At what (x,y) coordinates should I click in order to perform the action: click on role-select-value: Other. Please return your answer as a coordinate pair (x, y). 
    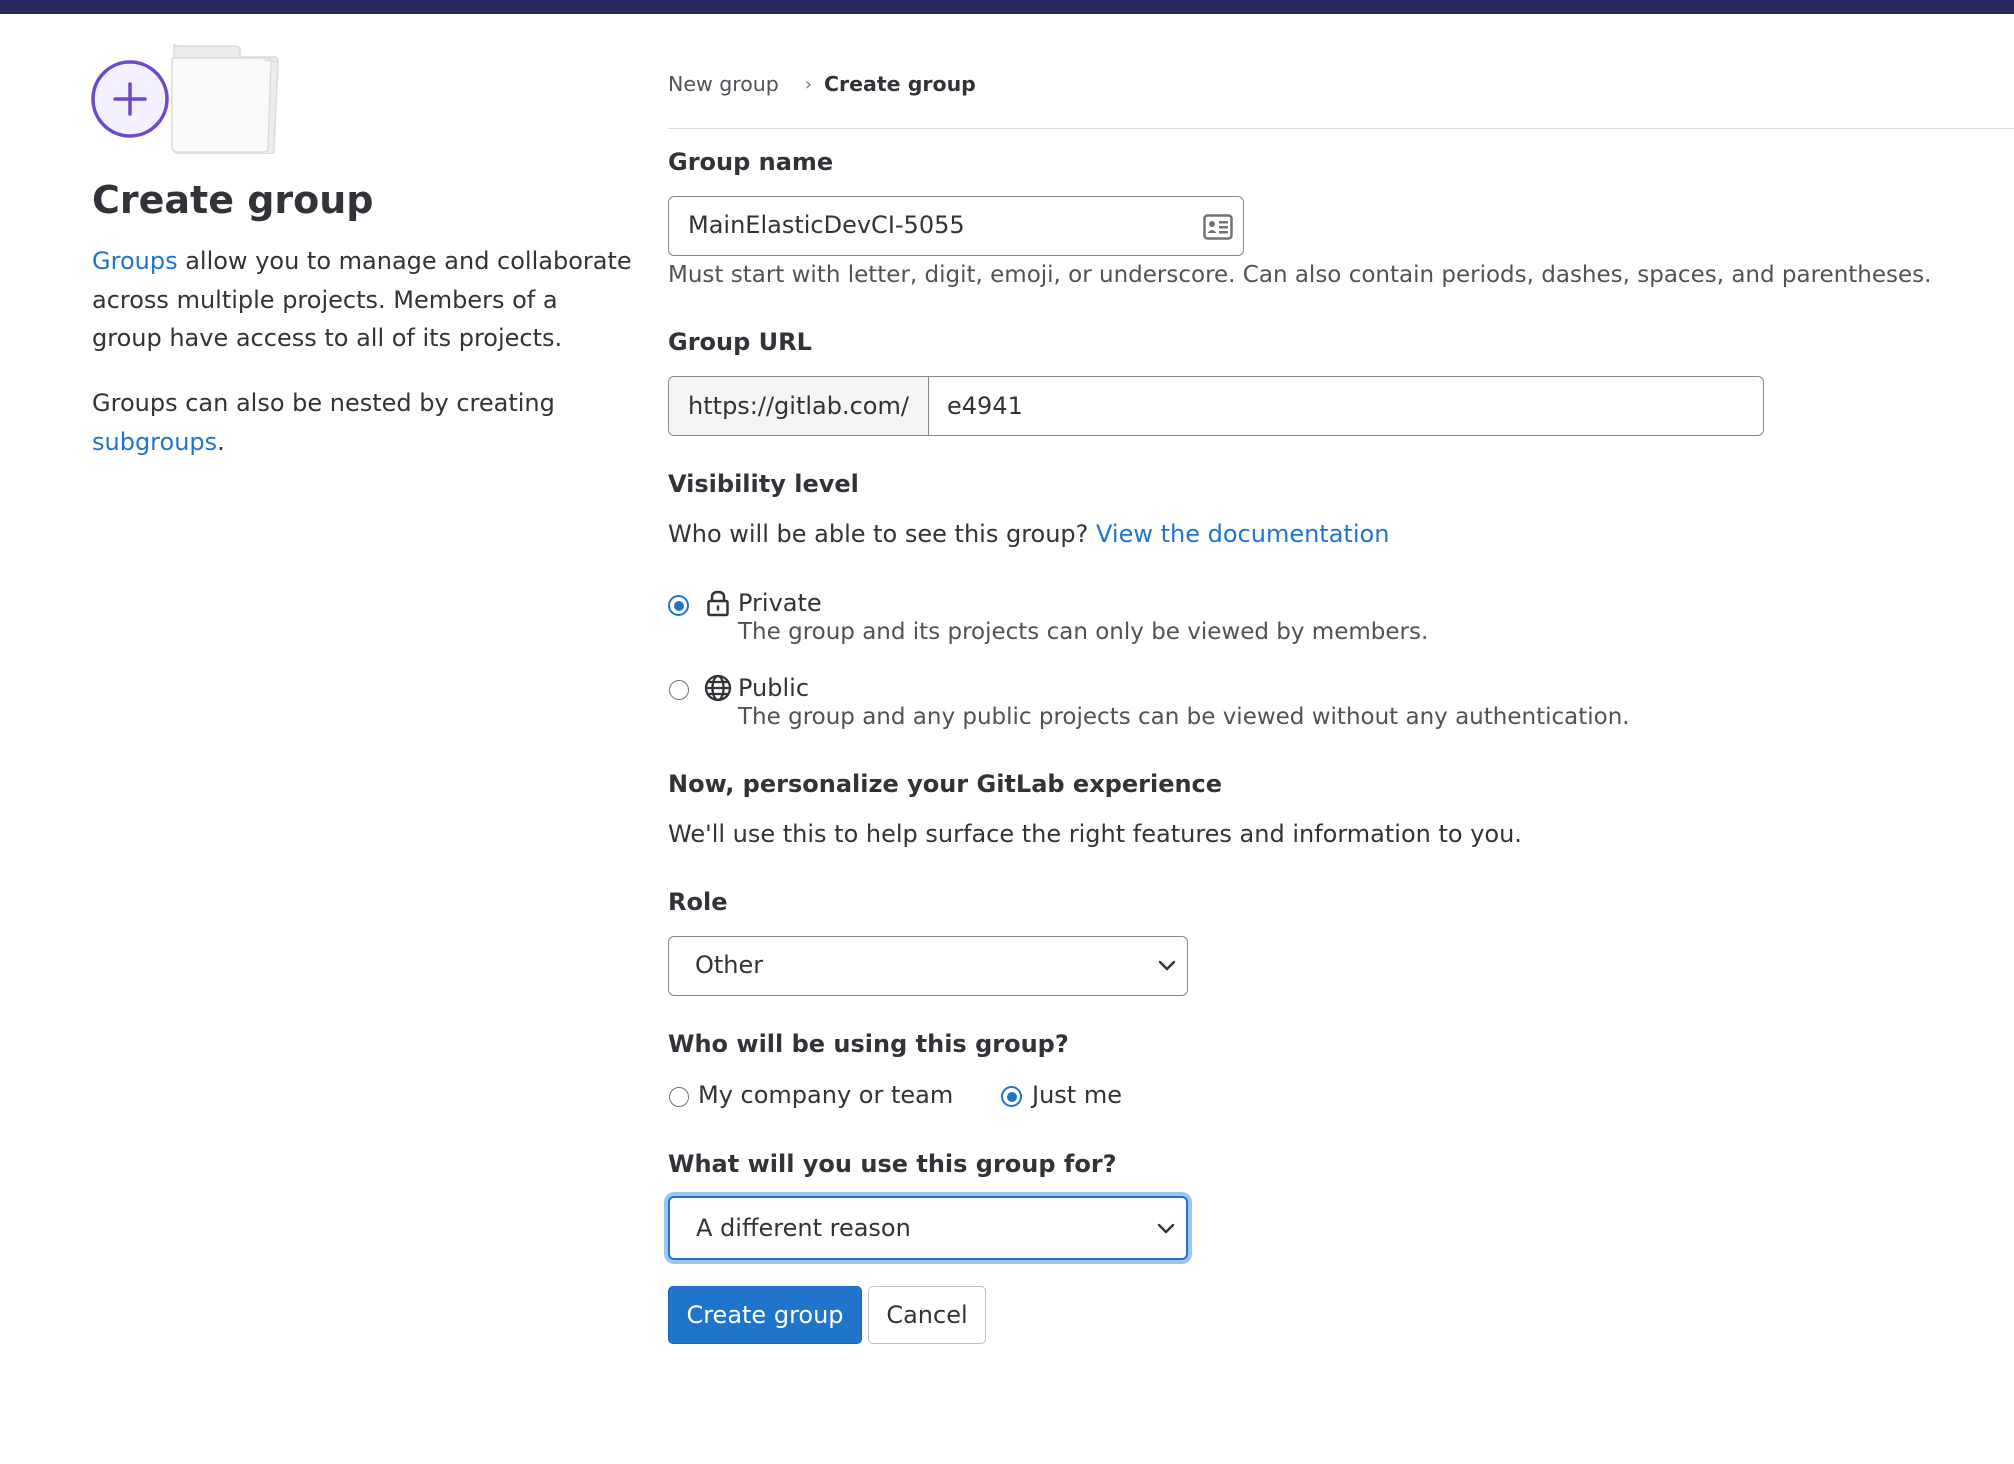
    Looking at the image, I should click on (729, 965).